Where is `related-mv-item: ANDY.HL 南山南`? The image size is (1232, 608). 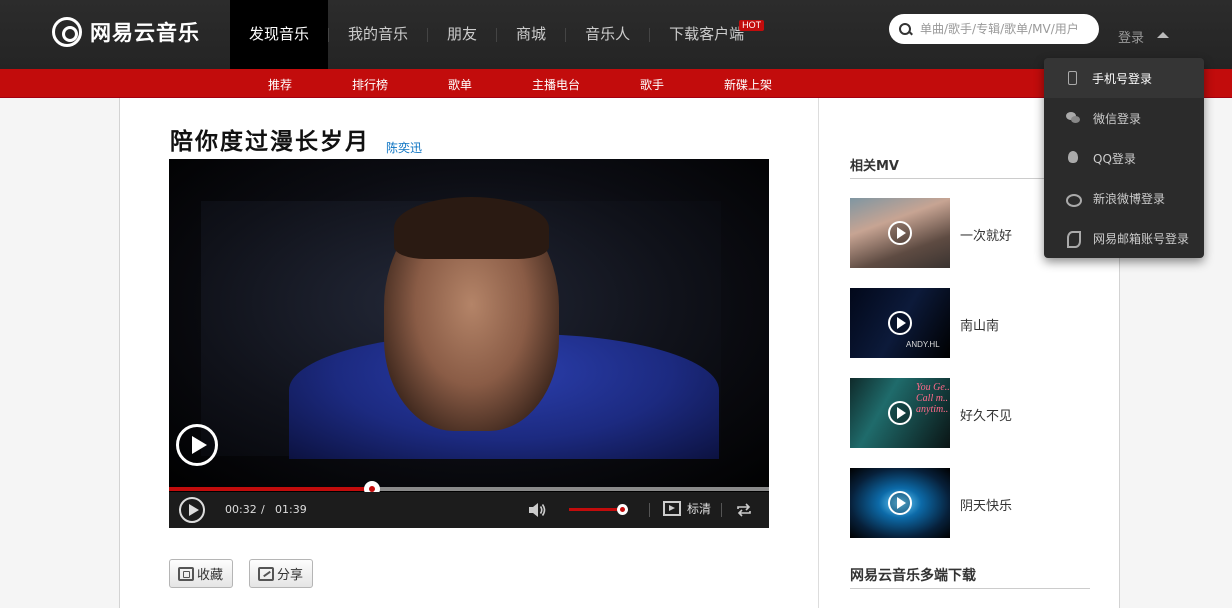 related-mv-item: ANDY.HL 南山南 is located at coordinates (970, 323).